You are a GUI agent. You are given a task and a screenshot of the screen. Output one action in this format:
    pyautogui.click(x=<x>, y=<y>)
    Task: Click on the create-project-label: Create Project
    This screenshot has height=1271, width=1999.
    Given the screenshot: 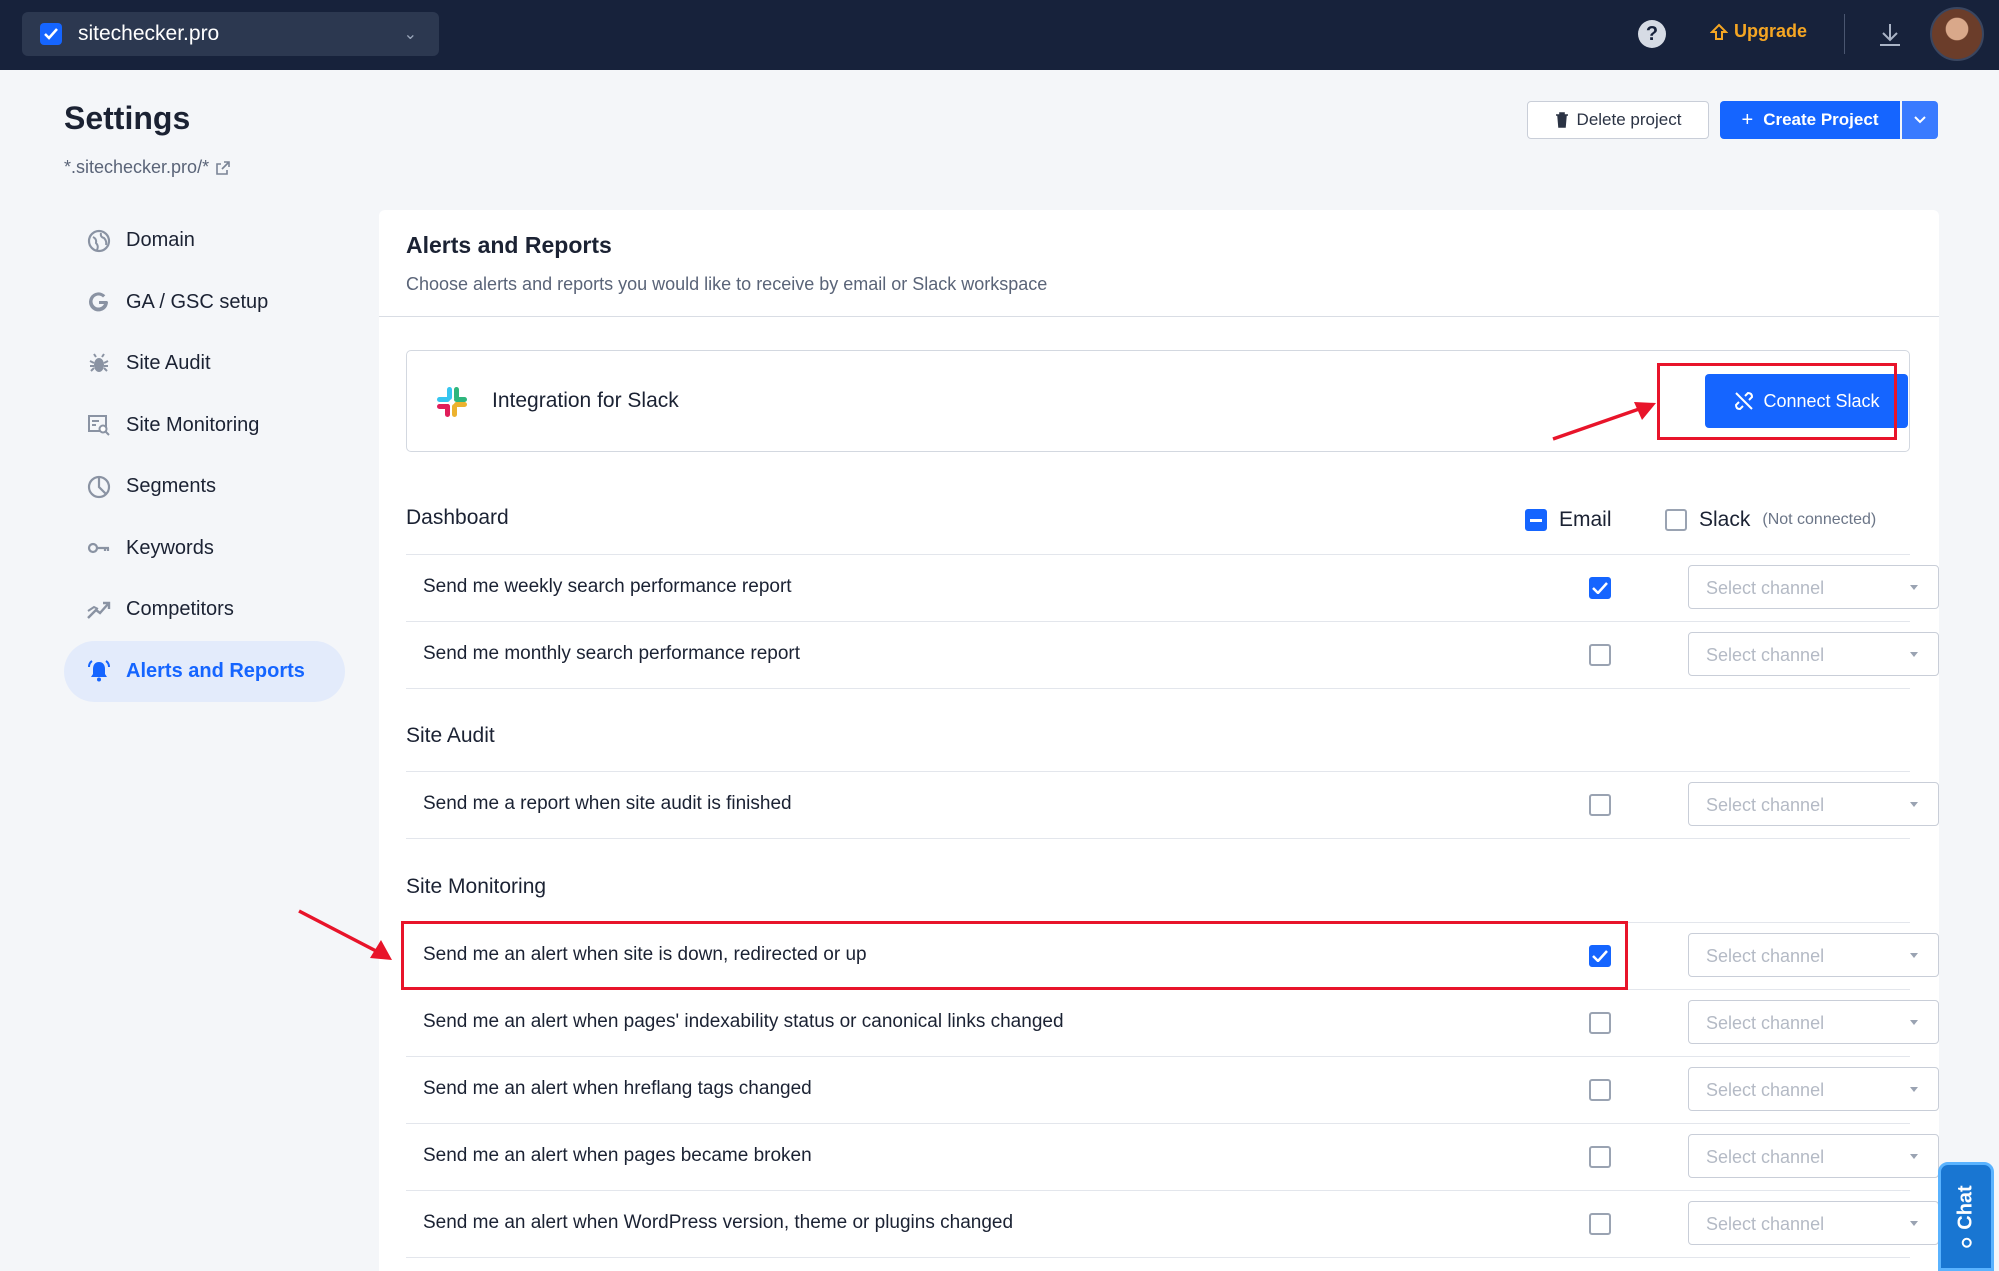 What is the action you would take?
    pyautogui.click(x=1821, y=119)
    